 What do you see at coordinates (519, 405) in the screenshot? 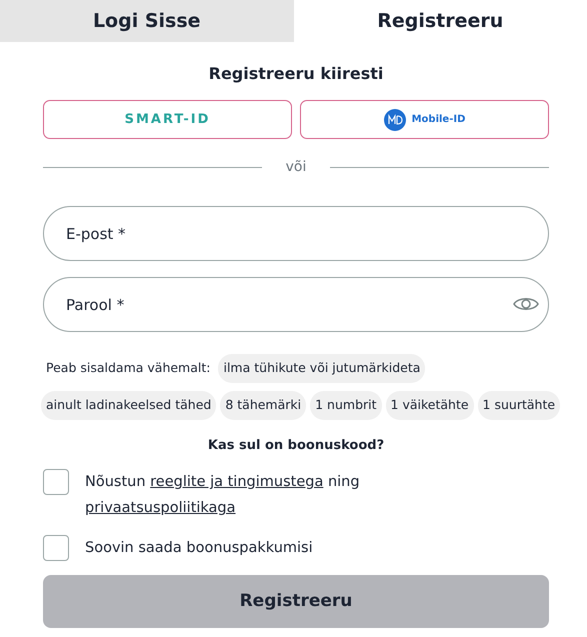
I see `requirement-chip: 1 suurtähte` at bounding box center [519, 405].